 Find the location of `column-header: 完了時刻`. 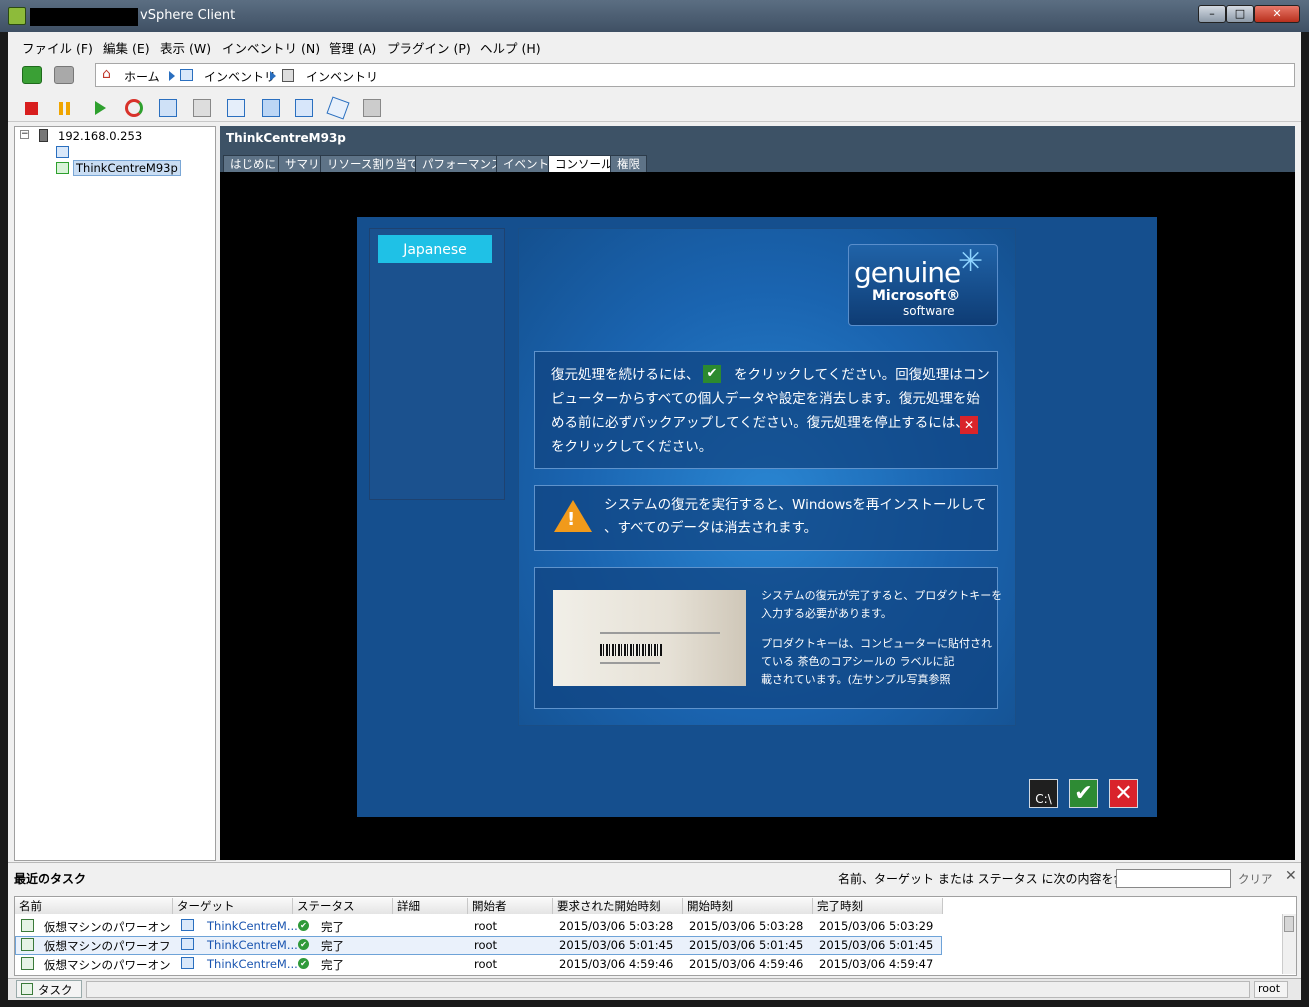

column-header: 完了時刻 is located at coordinates (878, 906).